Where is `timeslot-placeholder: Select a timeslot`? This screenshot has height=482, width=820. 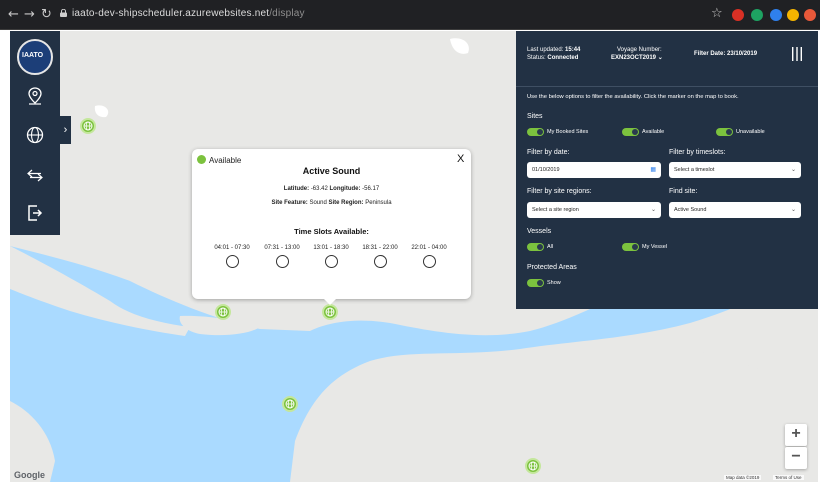
timeslot-placeholder: Select a timeslot is located at coordinates (694, 170).